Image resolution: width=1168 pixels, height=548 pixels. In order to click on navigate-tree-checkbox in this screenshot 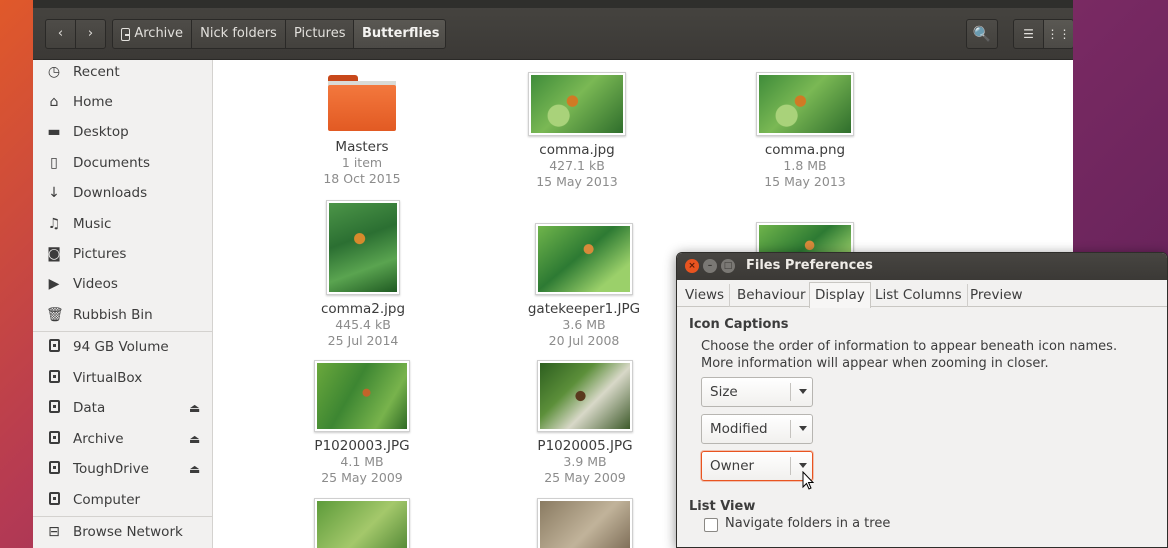, I will do `click(711, 525)`.